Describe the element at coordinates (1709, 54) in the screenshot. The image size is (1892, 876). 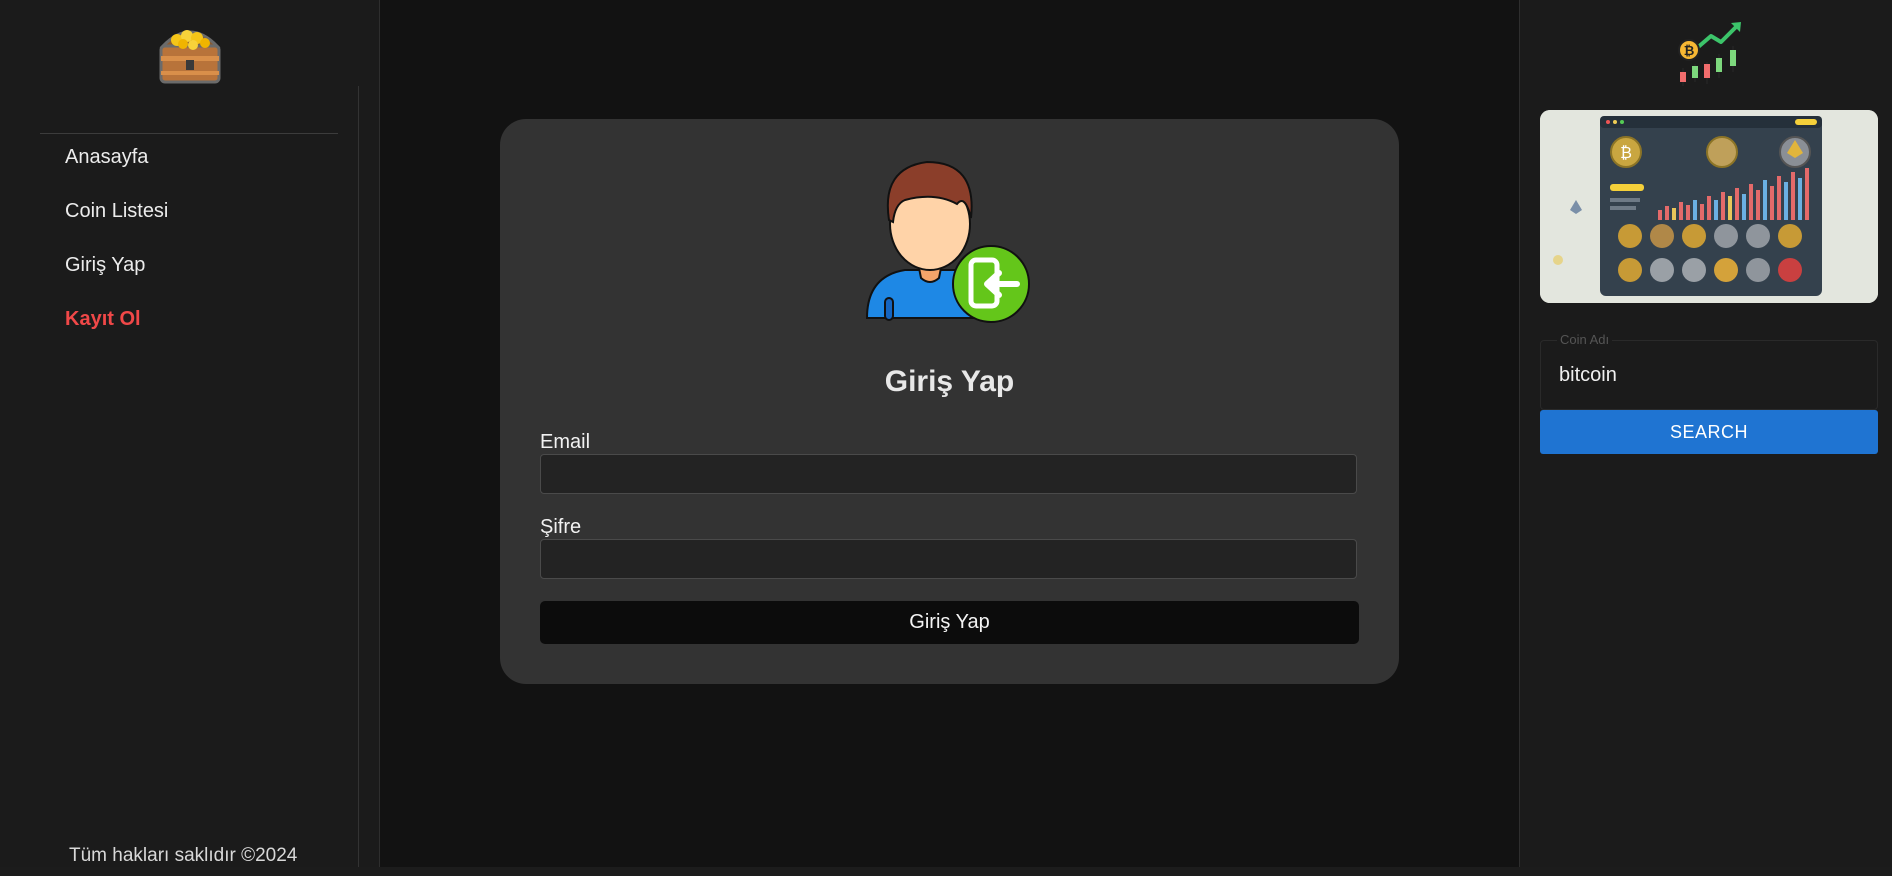
I see `crypto-chart-icon: ₿` at that location.